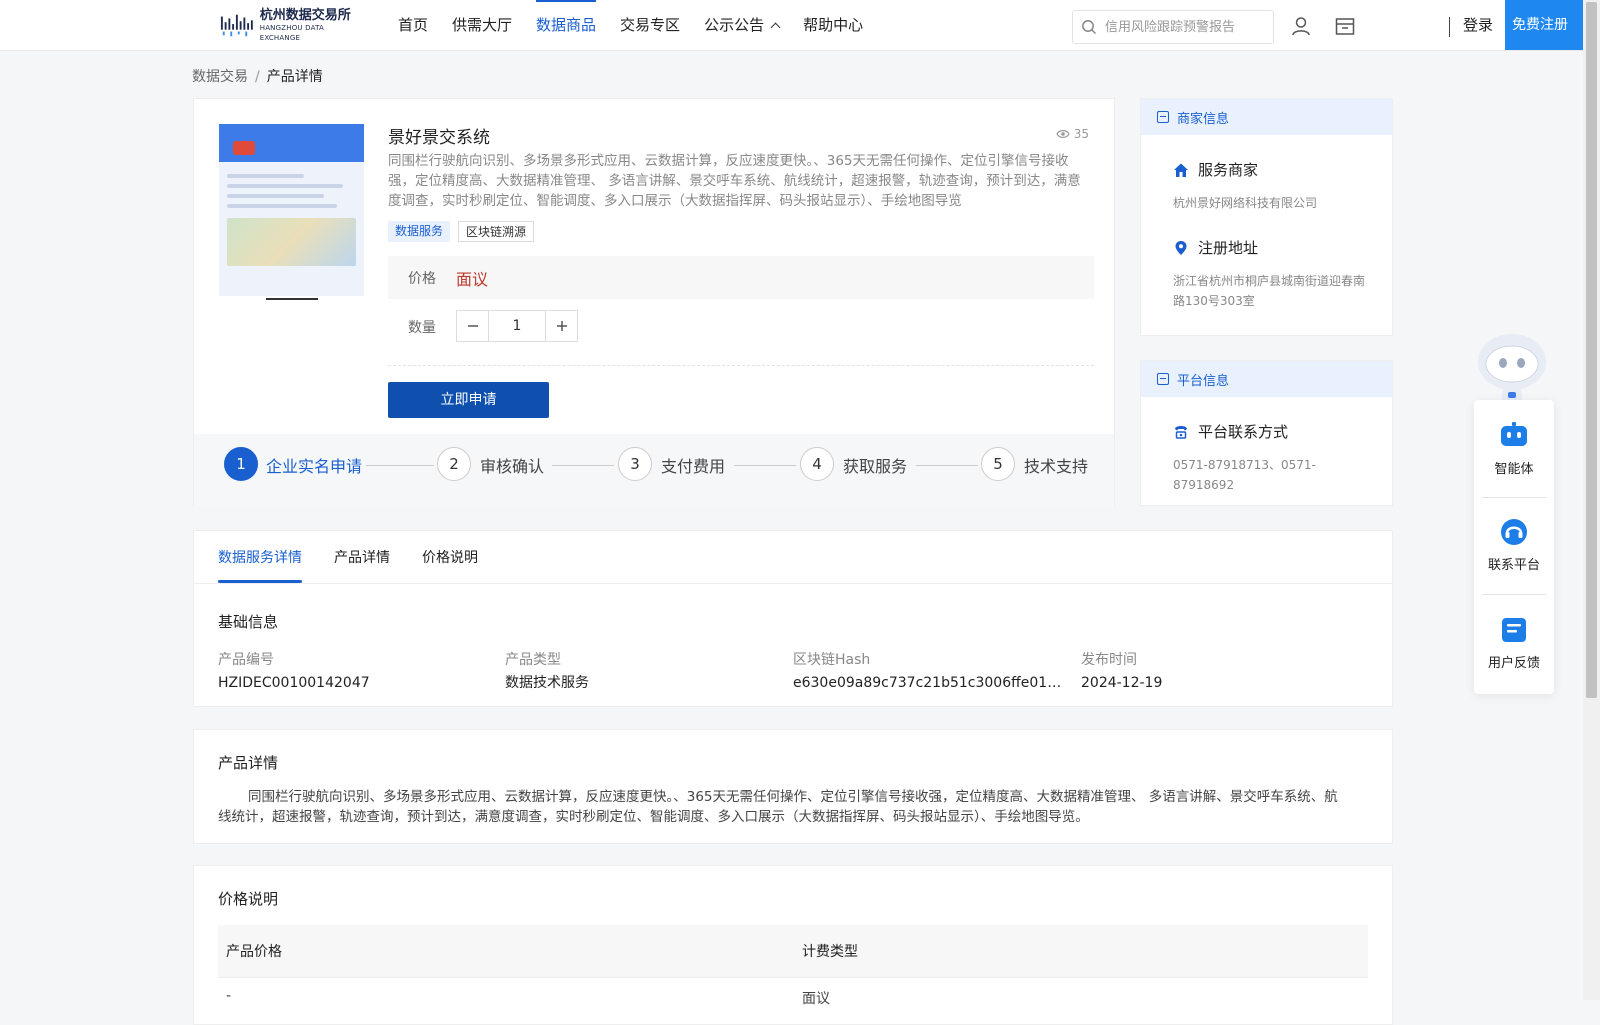 The width and height of the screenshot is (1600, 1025). What do you see at coordinates (1215, 247) in the screenshot?
I see `address-title: 注册地址` at bounding box center [1215, 247].